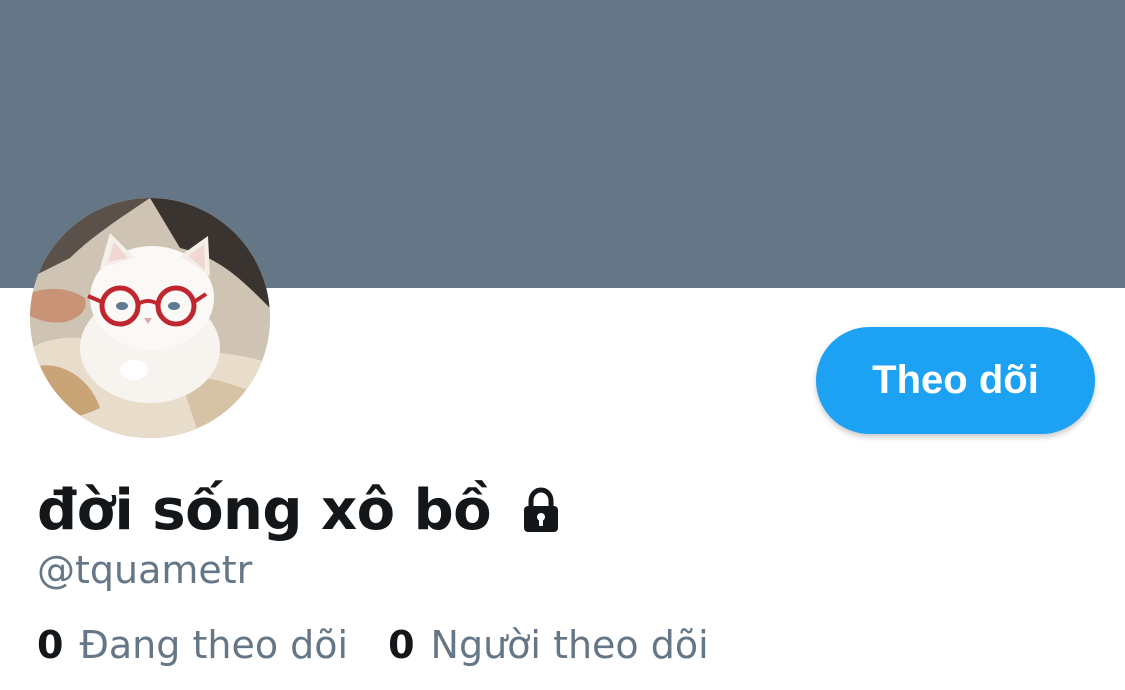 The width and height of the screenshot is (1125, 690). I want to click on follow-button: Theo dõi, so click(955, 380).